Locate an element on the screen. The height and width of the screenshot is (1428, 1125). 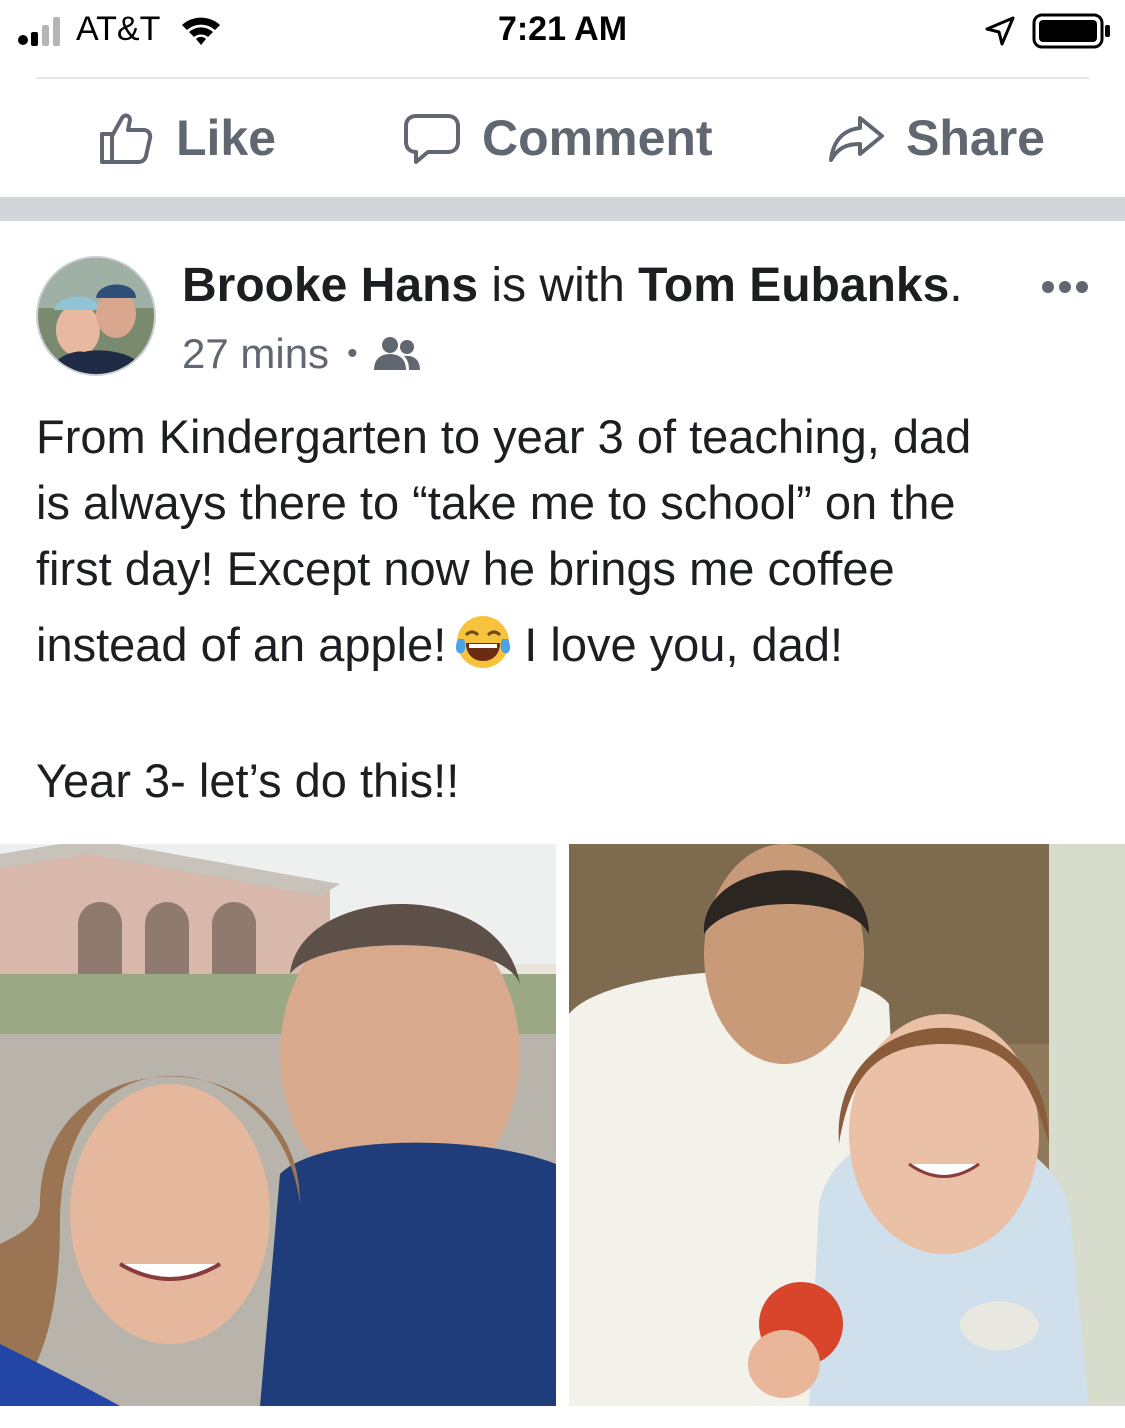
avatar is located at coordinates (96, 316).